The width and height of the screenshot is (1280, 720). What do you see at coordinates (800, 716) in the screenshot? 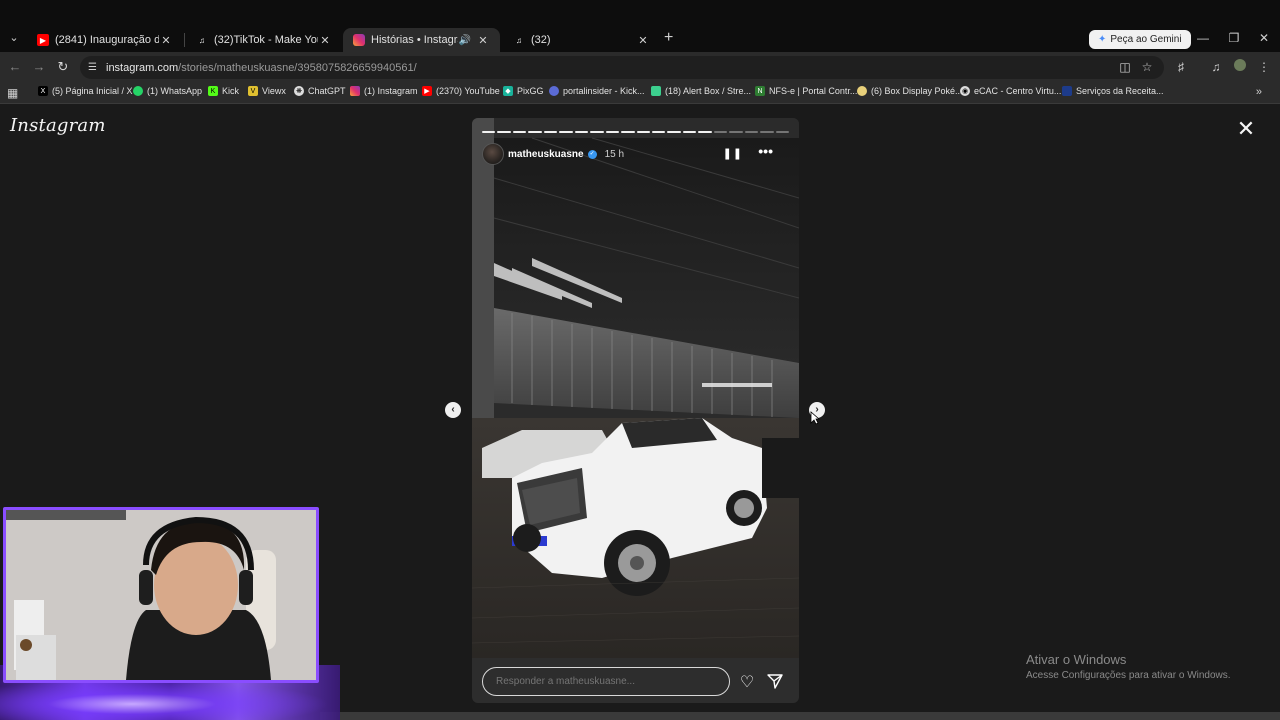
I see `taskbar-strip` at bounding box center [800, 716].